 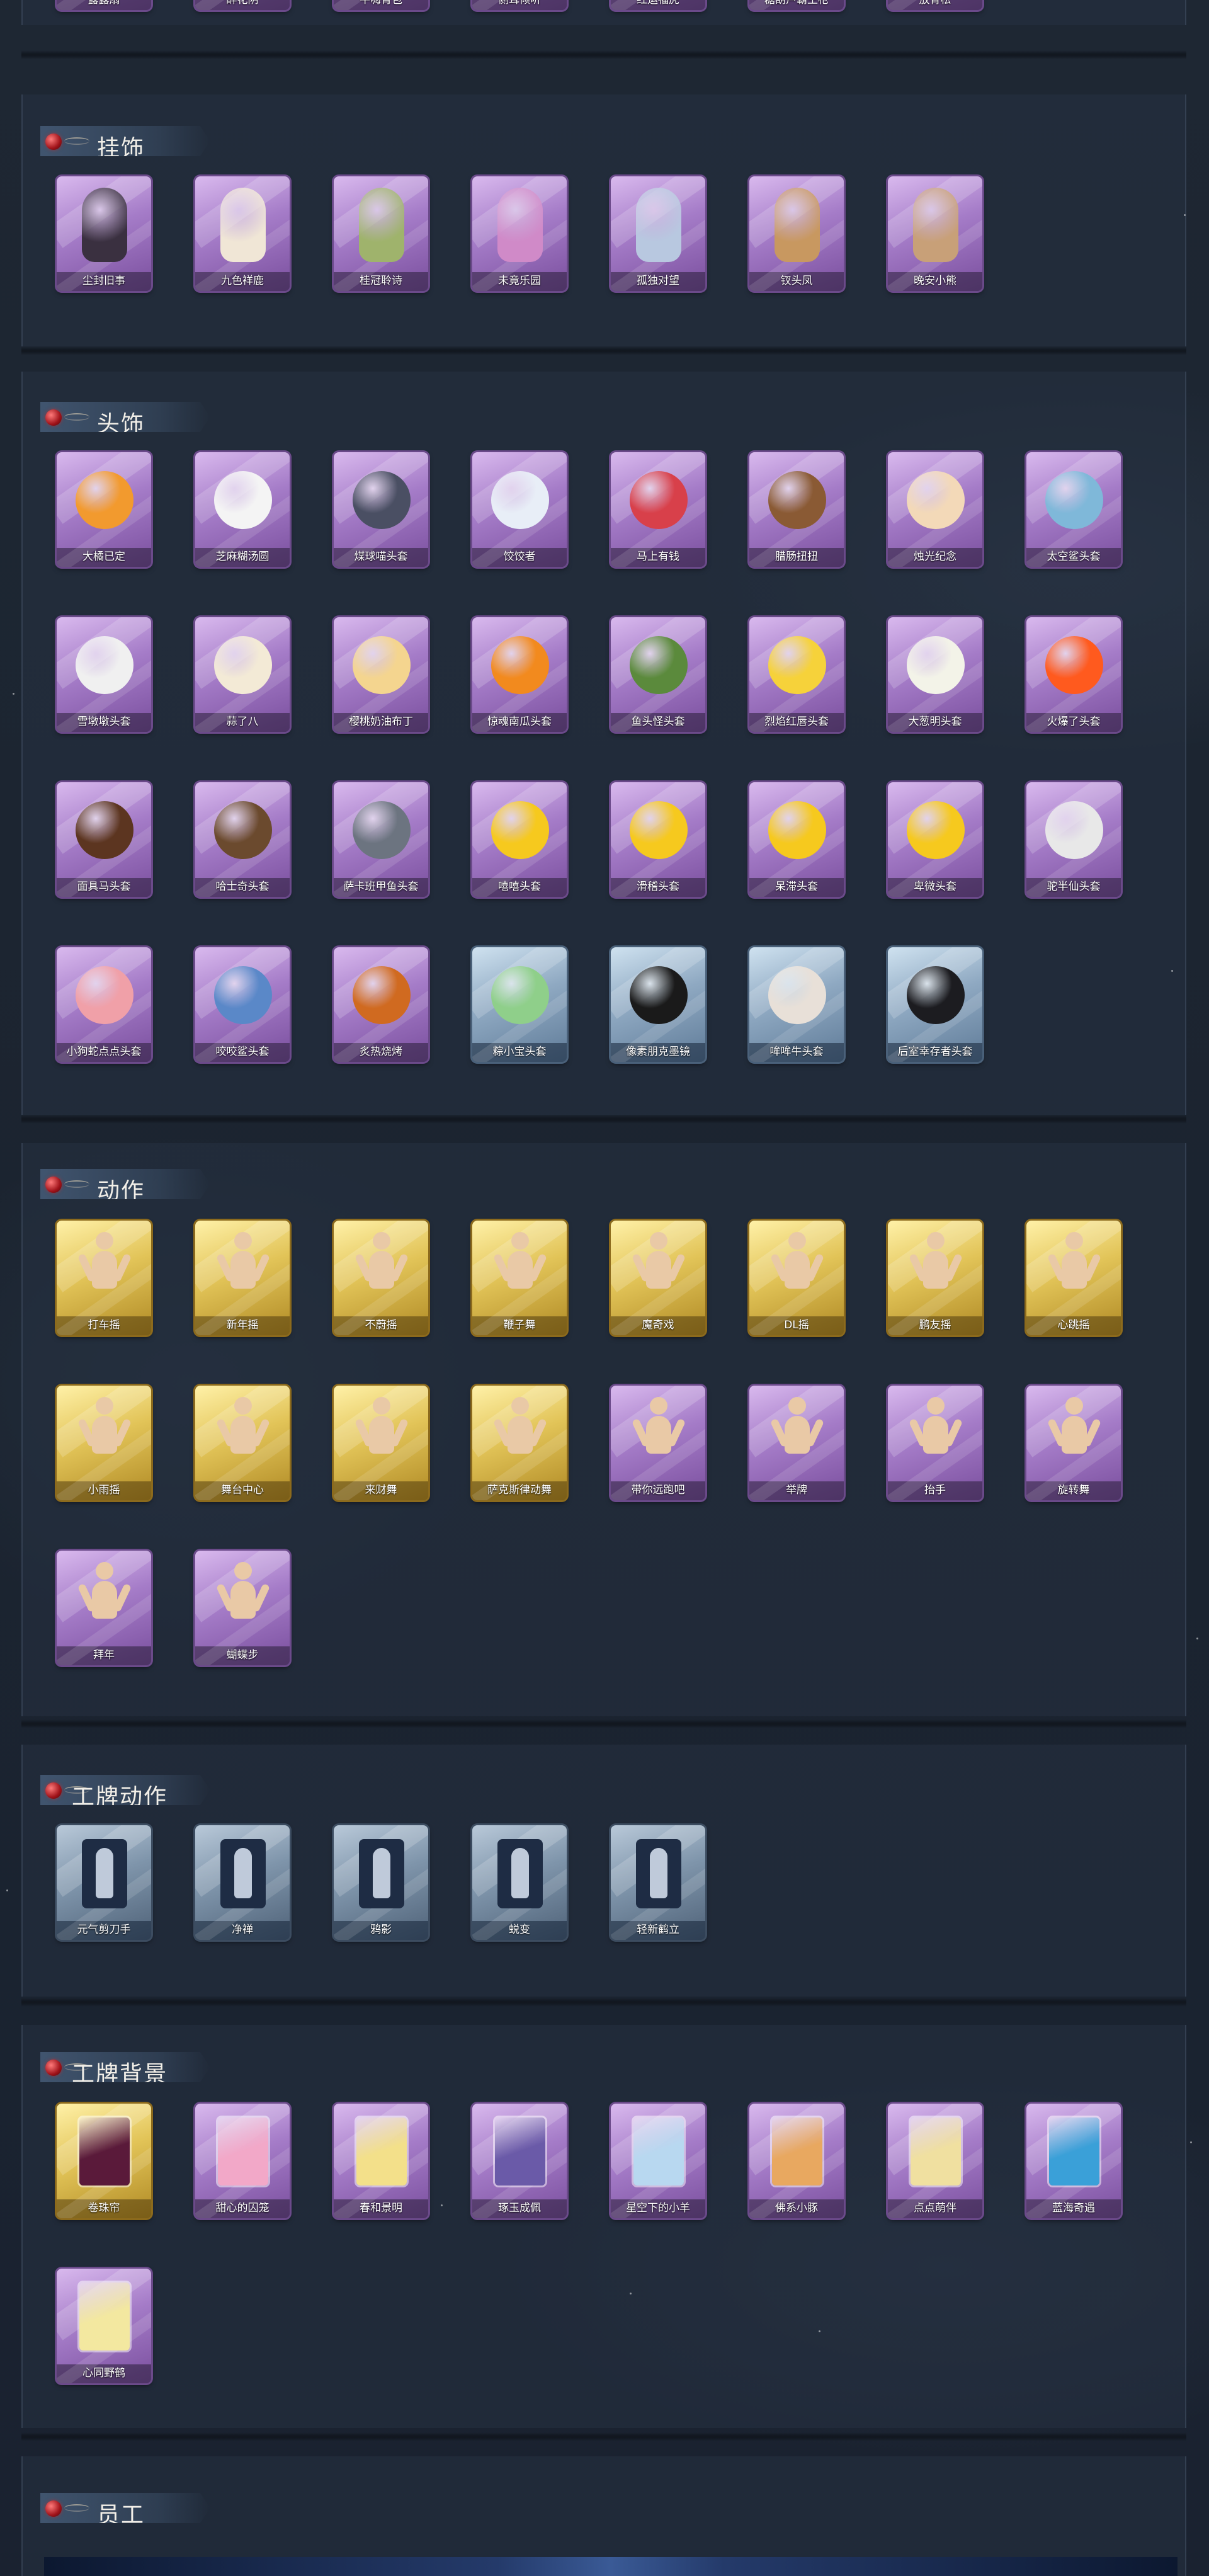 I want to click on item-label: 大葱明头套, so click(x=935, y=721).